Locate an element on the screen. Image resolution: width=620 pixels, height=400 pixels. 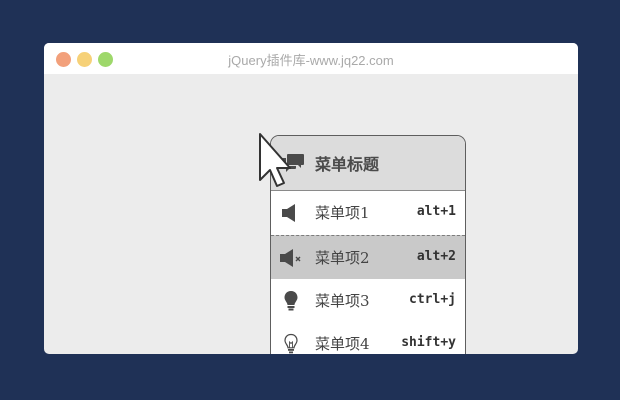
window-title: jQuery插件库-www.jq22.com is located at coordinates (311, 60).